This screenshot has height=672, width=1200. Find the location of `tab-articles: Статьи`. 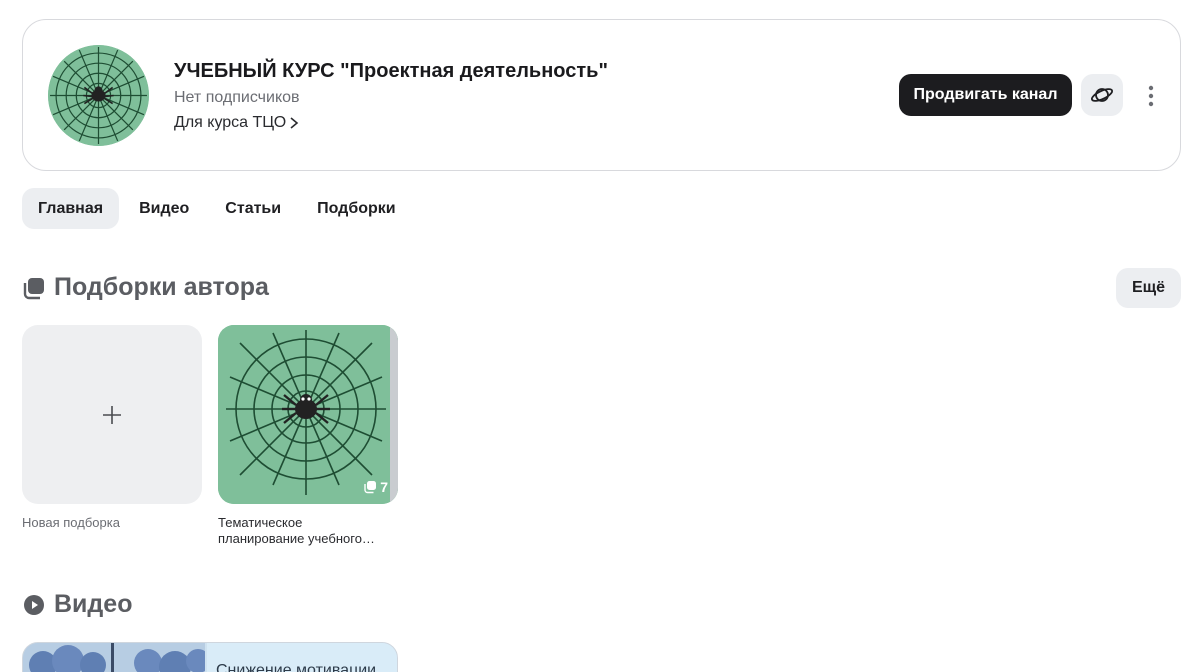

tab-articles: Статьи is located at coordinates (253, 208).